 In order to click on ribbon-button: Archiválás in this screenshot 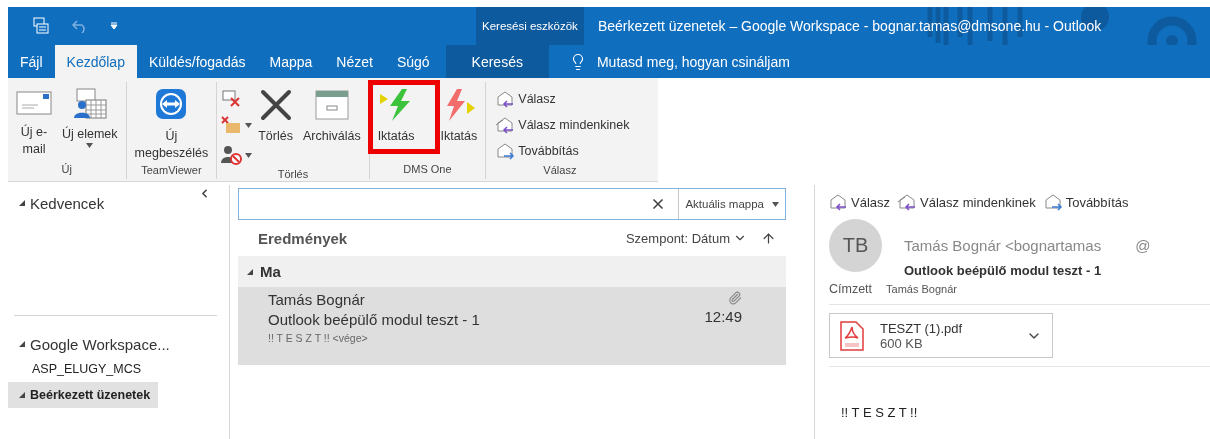, I will do `click(331, 116)`.